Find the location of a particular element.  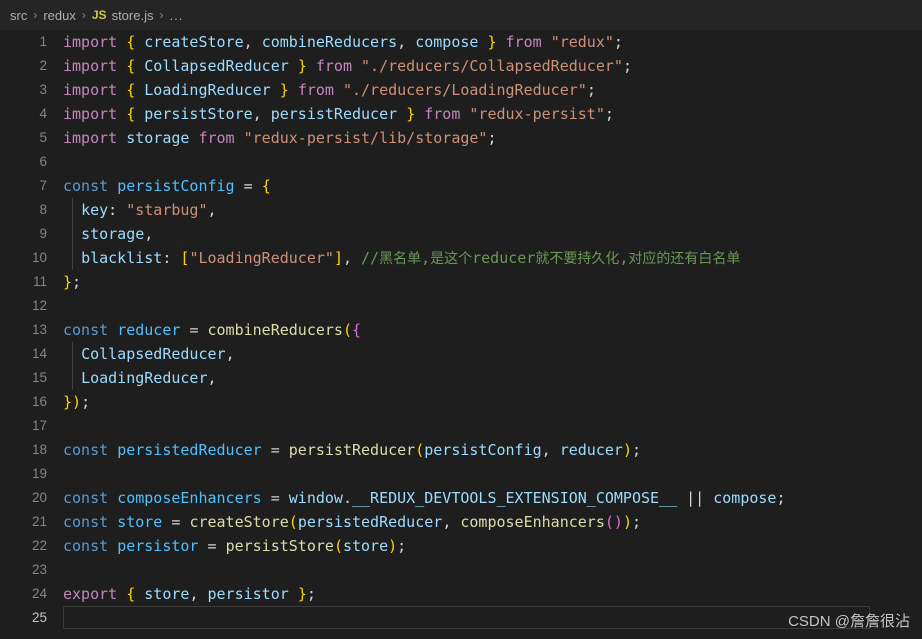

code-line: 13 const reducer = combineReducers({ is located at coordinates (461, 330).